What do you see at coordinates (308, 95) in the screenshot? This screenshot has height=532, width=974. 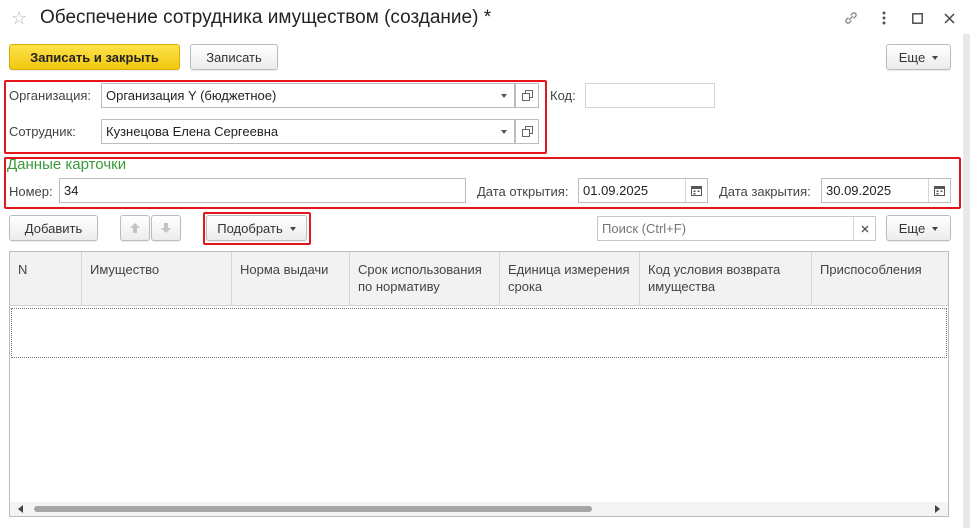 I see `organization-field: Организация Y (бюджетное)` at bounding box center [308, 95].